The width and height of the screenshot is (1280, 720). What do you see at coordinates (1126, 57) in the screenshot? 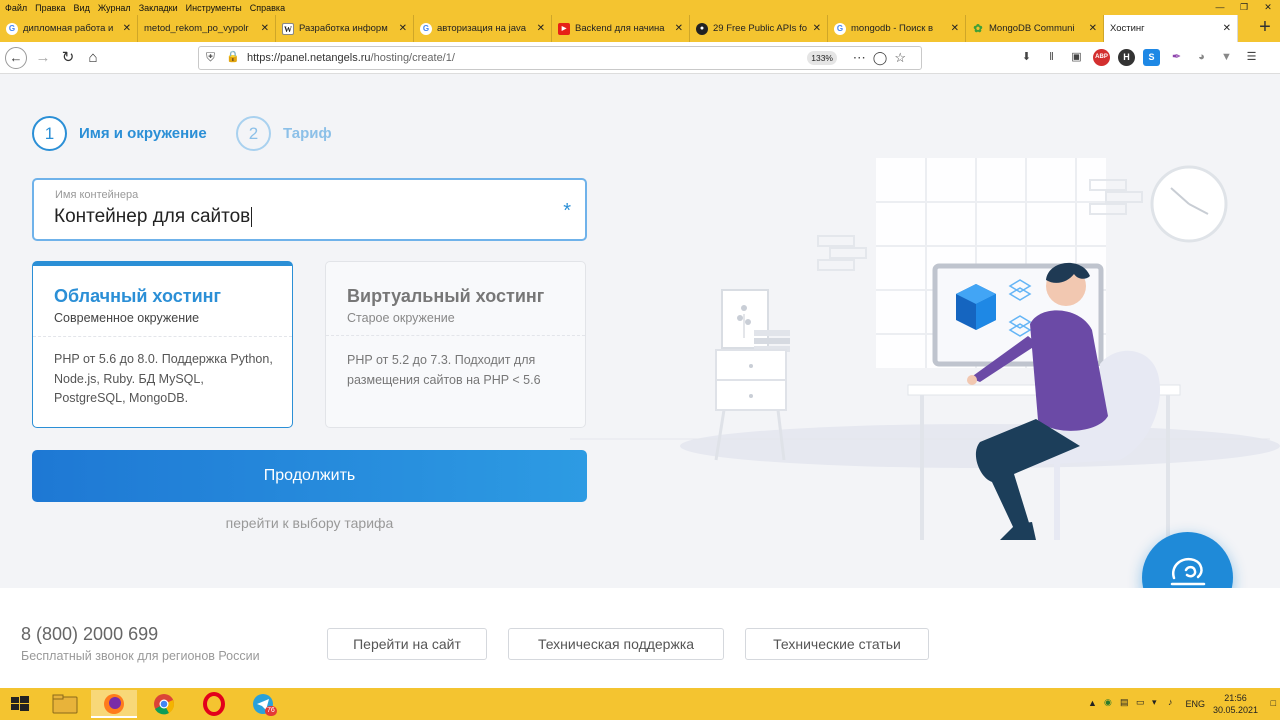
I see `extension-h-icon: H` at bounding box center [1126, 57].